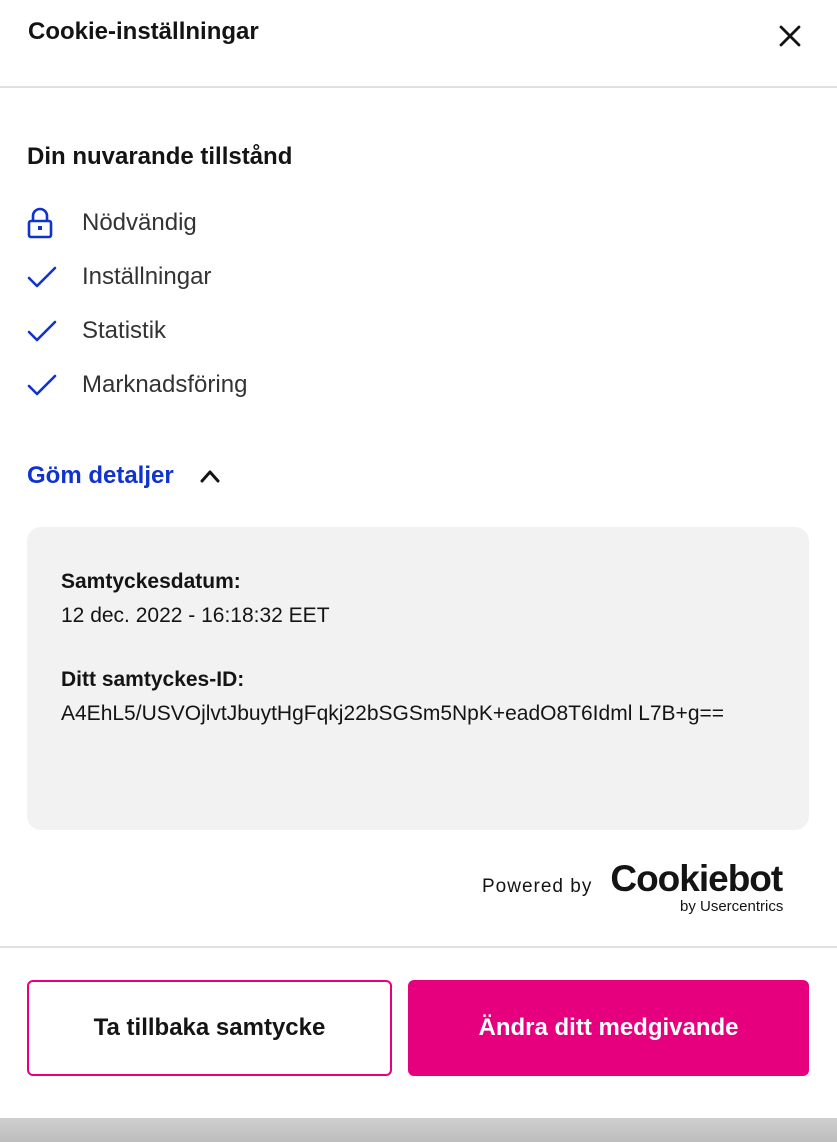 The image size is (837, 1142). Describe the element at coordinates (537, 886) in the screenshot. I see `powered-by-text: Powered by` at that location.